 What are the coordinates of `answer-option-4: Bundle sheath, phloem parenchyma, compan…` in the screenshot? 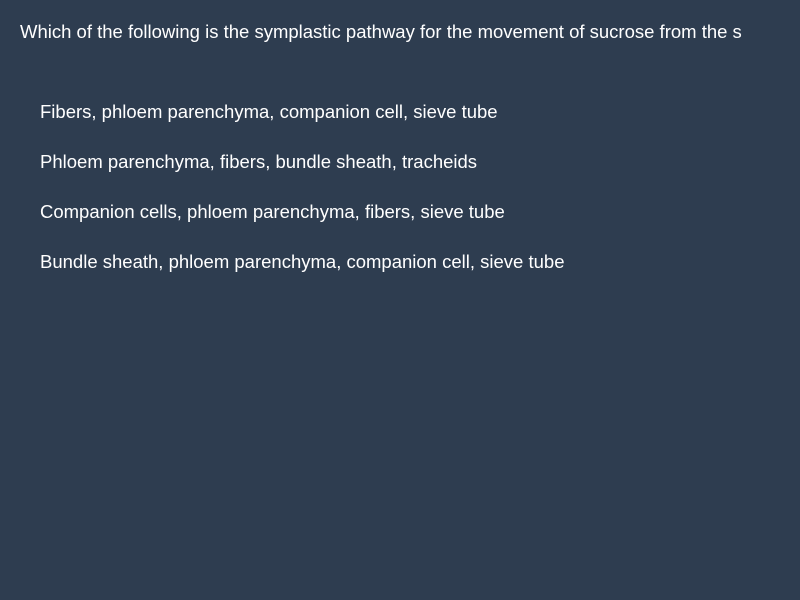 It's located at (302, 262).